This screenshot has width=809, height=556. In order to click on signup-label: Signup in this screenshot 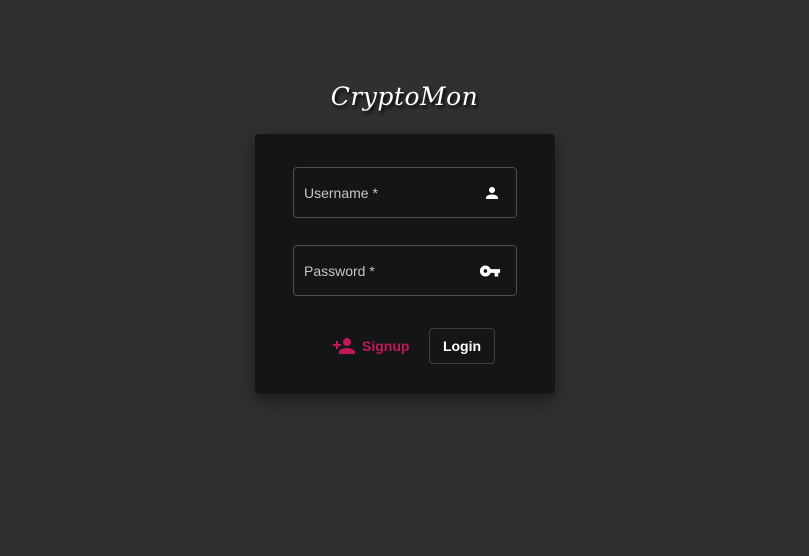, I will do `click(386, 346)`.